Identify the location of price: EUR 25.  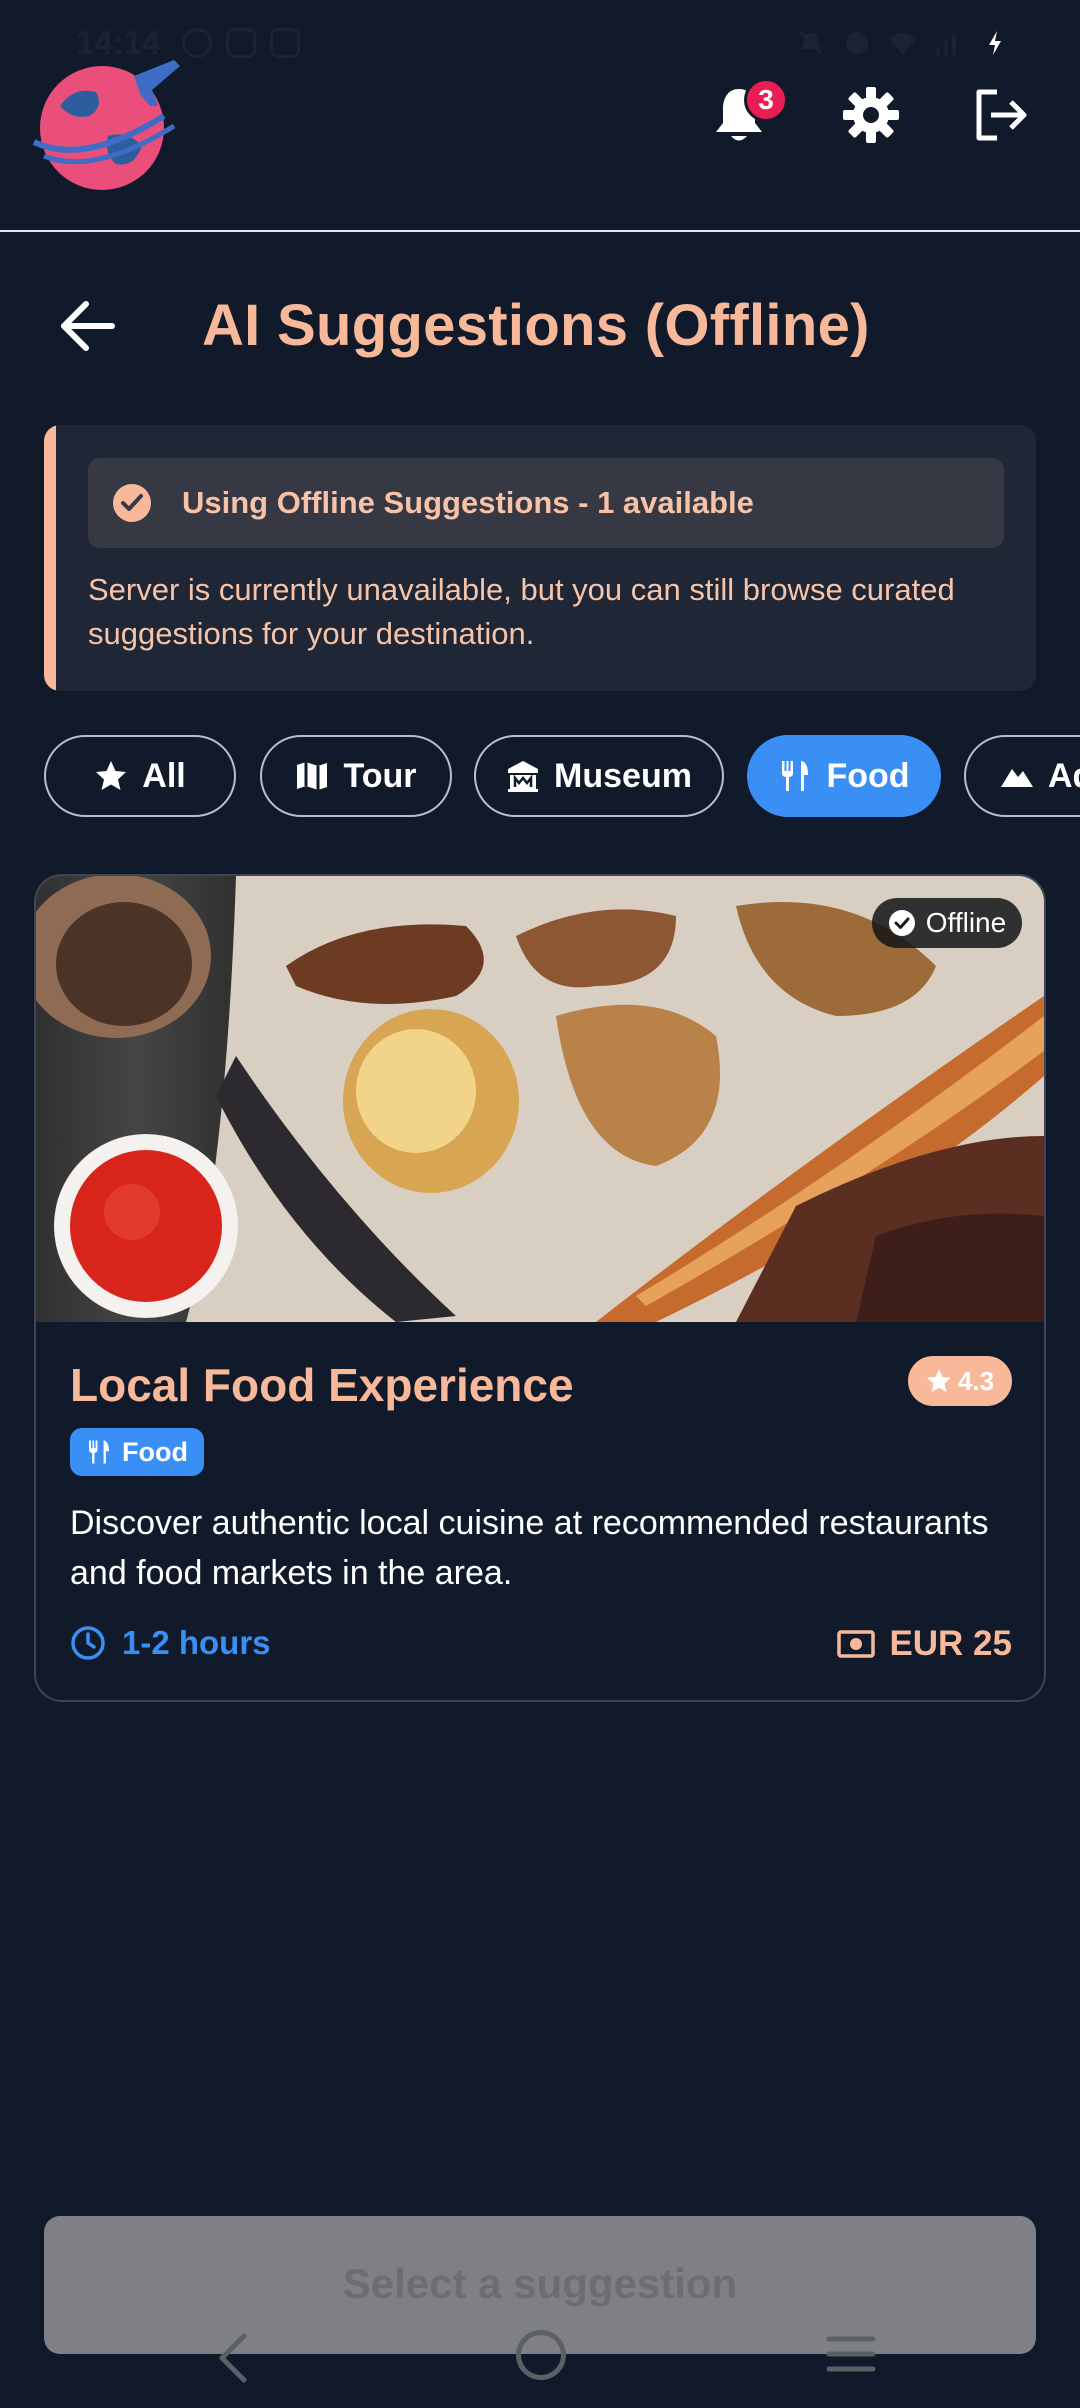
(924, 1644).